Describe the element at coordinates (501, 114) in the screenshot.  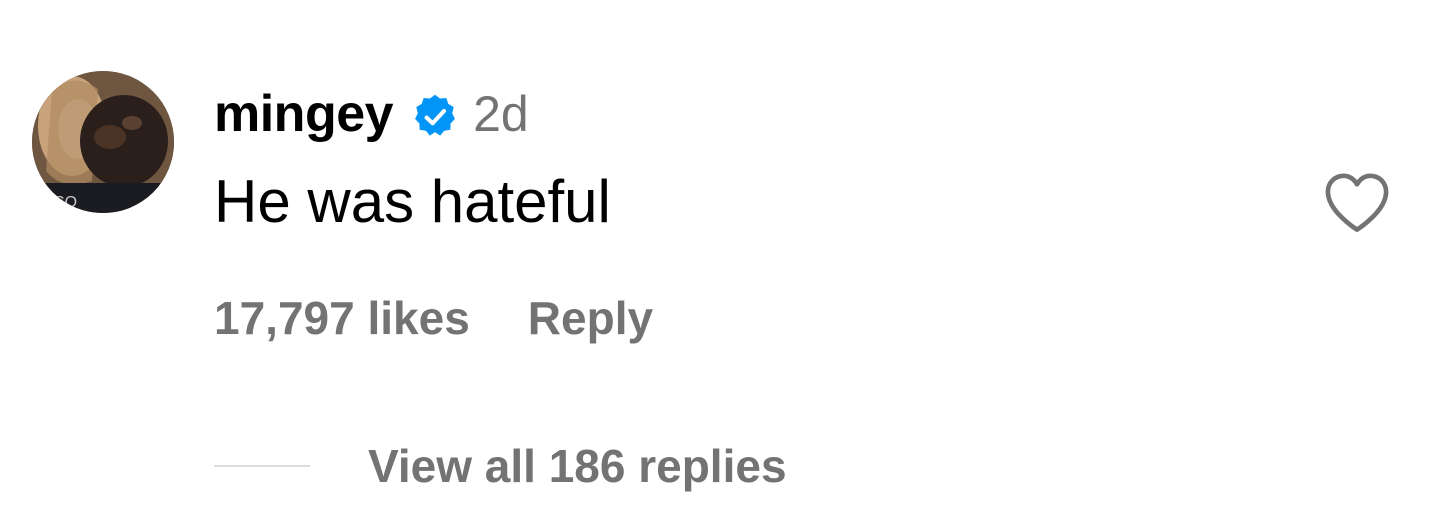
I see `comment-timestamp: 2d` at that location.